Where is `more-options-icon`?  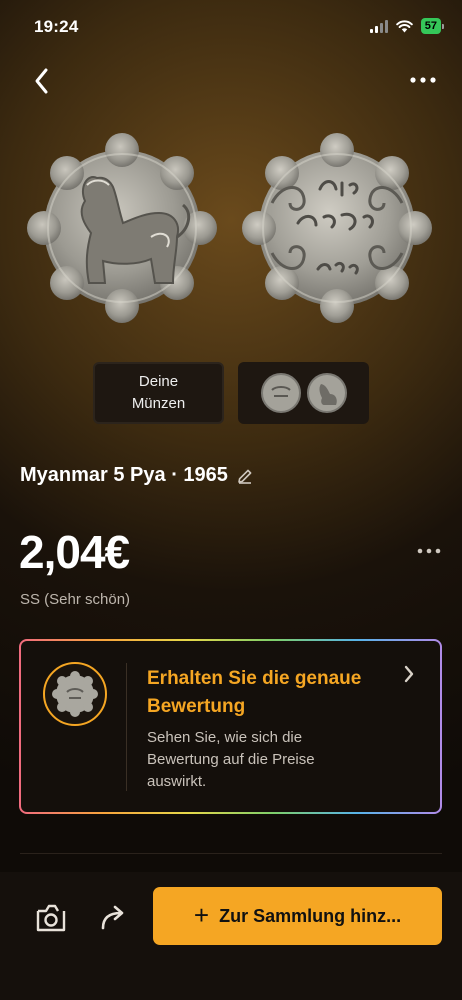
more-options-icon is located at coordinates (423, 80).